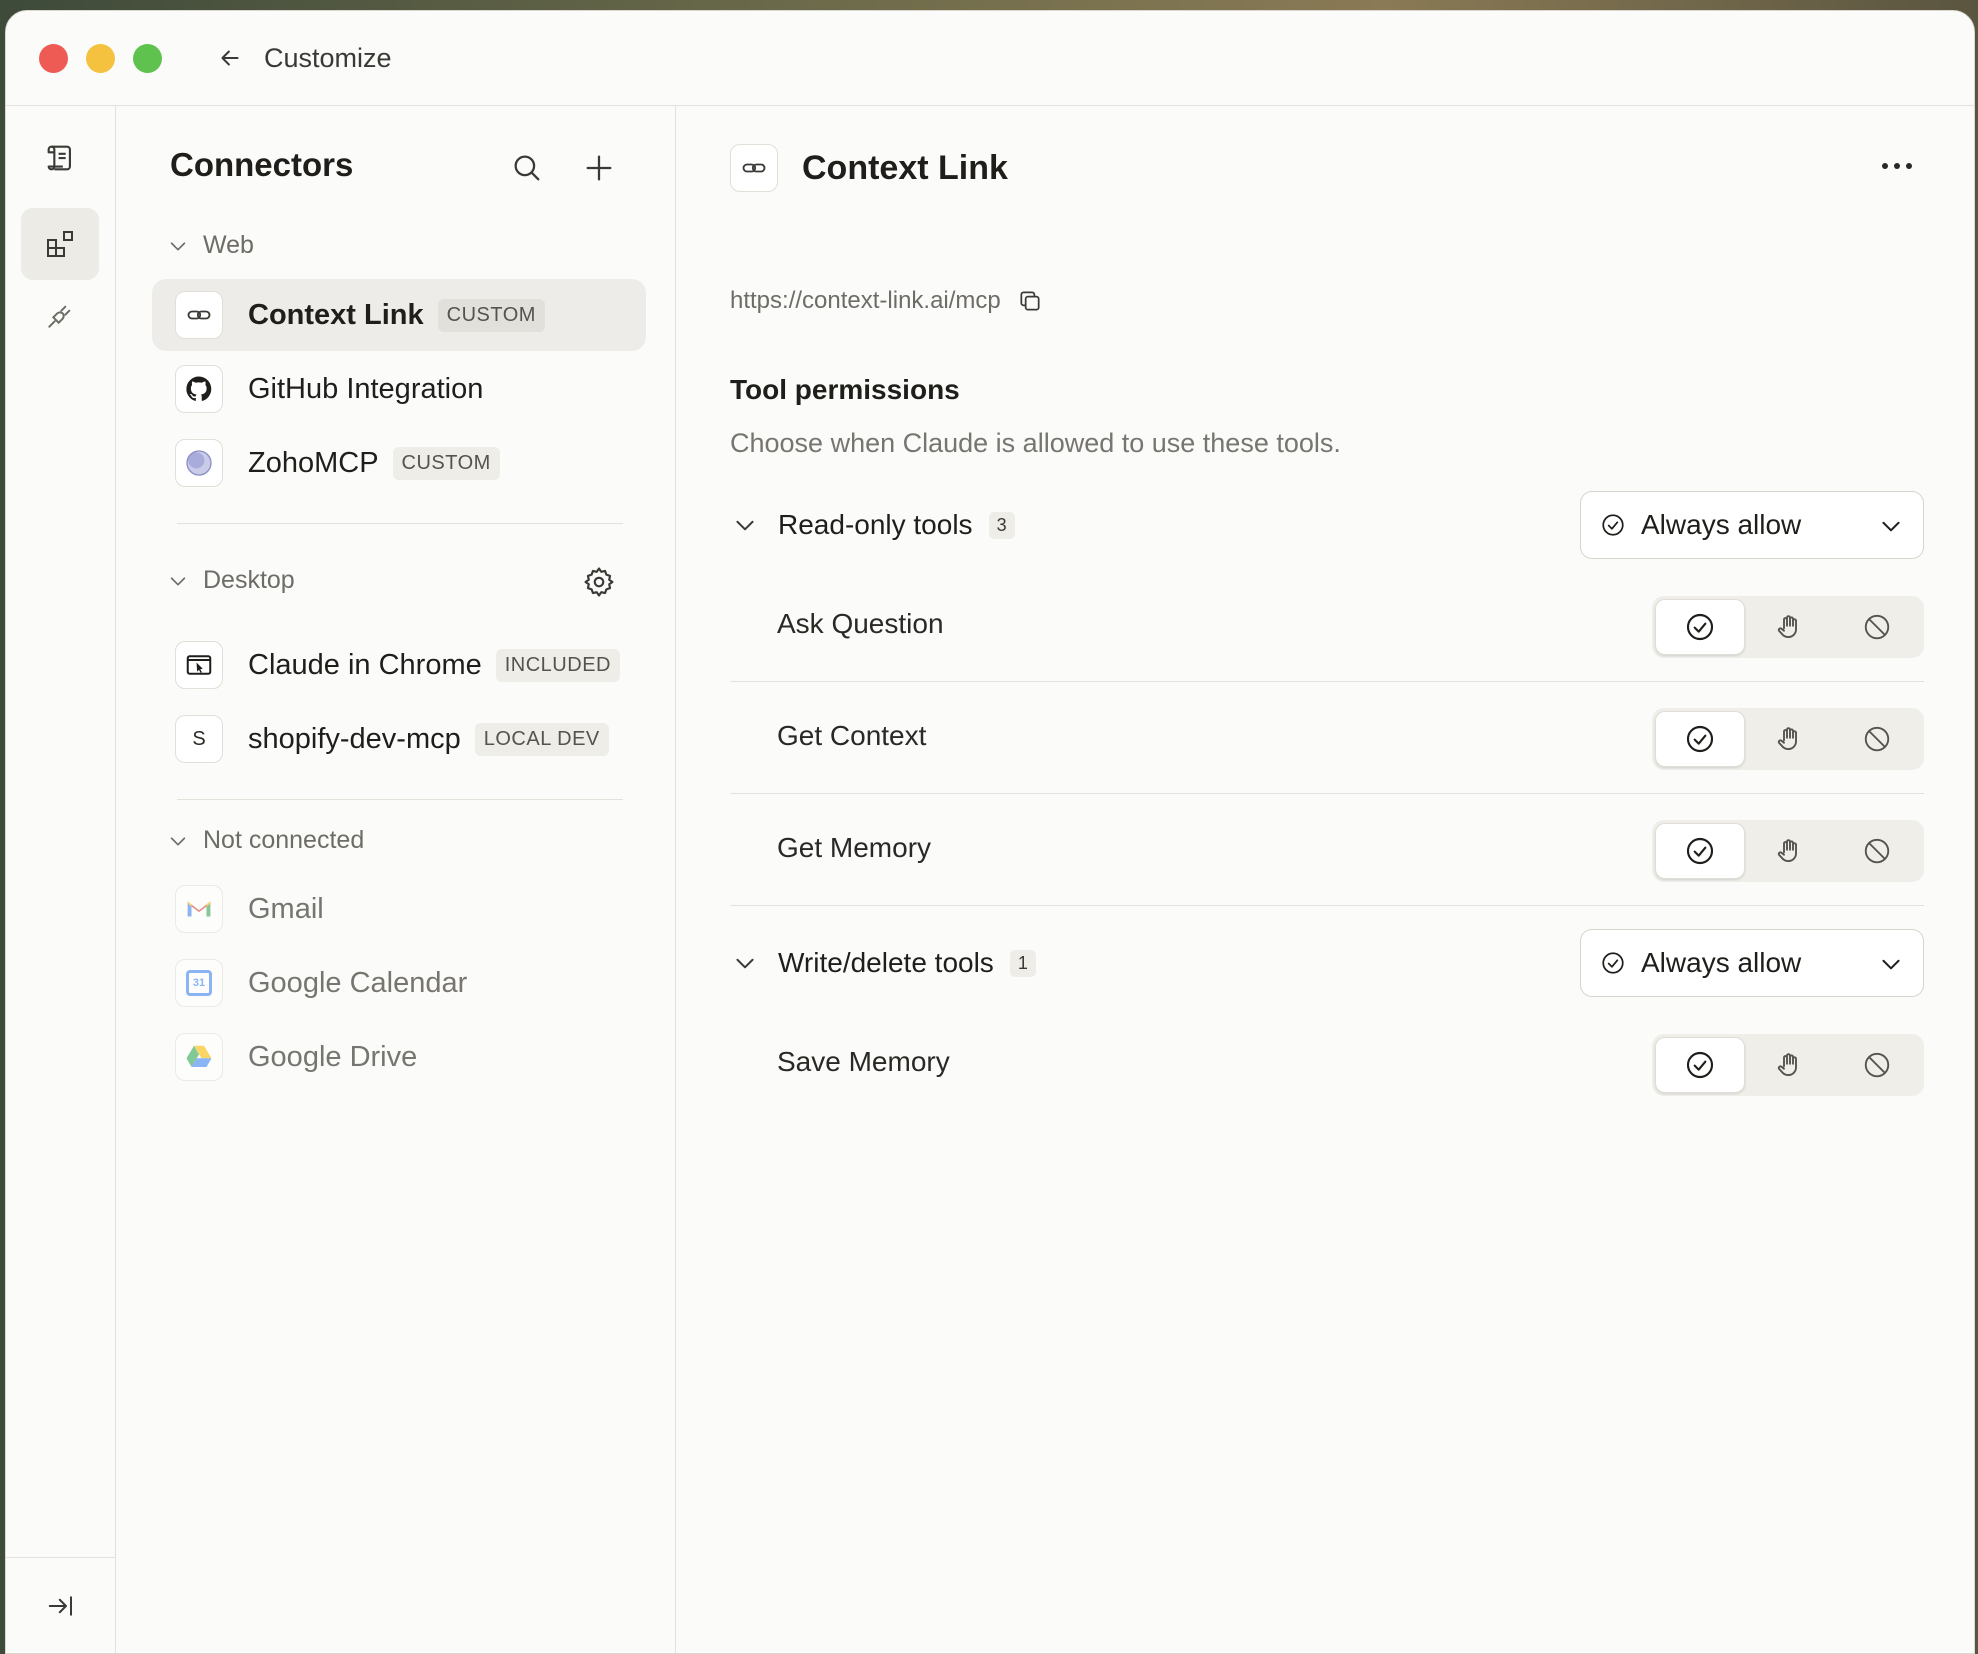 The height and width of the screenshot is (1654, 1978). Describe the element at coordinates (990, 58) in the screenshot. I see `title-bar: Customize` at that location.